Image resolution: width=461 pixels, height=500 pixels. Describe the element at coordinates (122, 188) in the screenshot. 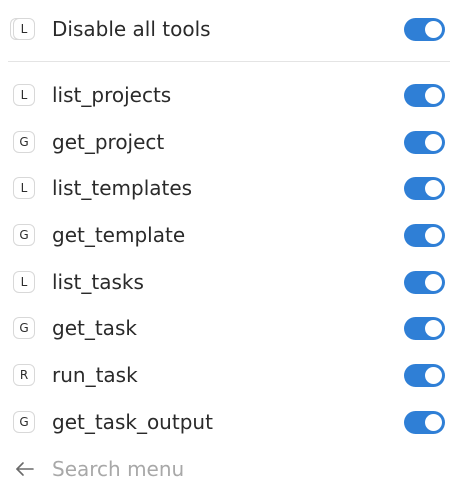

I see `tool-label: list_templates` at that location.